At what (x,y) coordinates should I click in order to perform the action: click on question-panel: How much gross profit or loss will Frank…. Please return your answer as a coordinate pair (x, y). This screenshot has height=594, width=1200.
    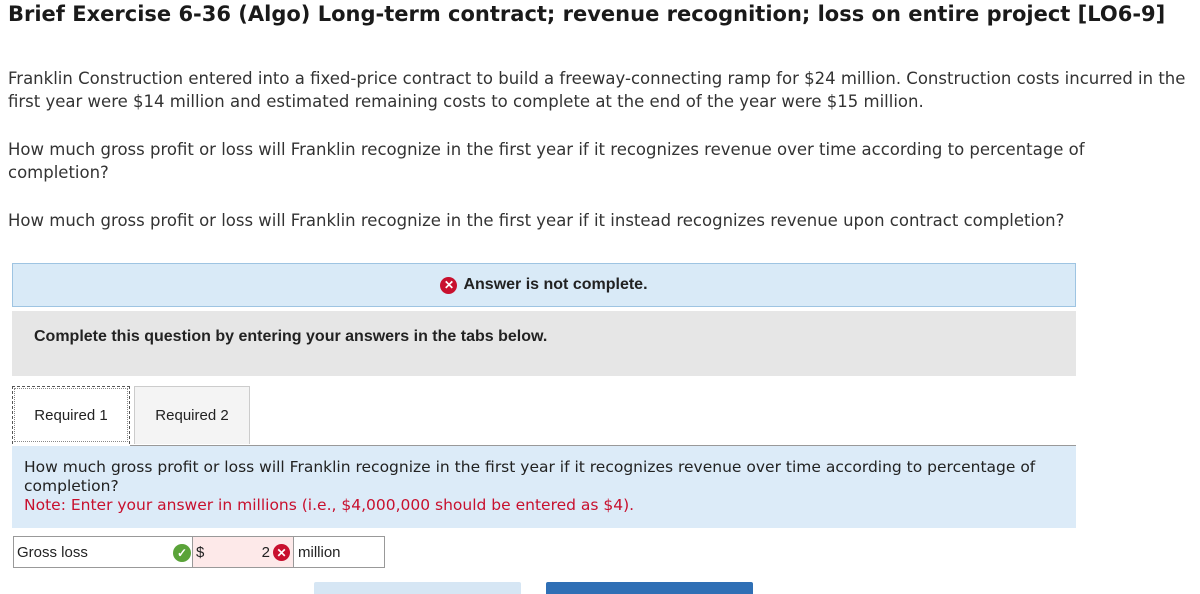
    Looking at the image, I should click on (544, 487).